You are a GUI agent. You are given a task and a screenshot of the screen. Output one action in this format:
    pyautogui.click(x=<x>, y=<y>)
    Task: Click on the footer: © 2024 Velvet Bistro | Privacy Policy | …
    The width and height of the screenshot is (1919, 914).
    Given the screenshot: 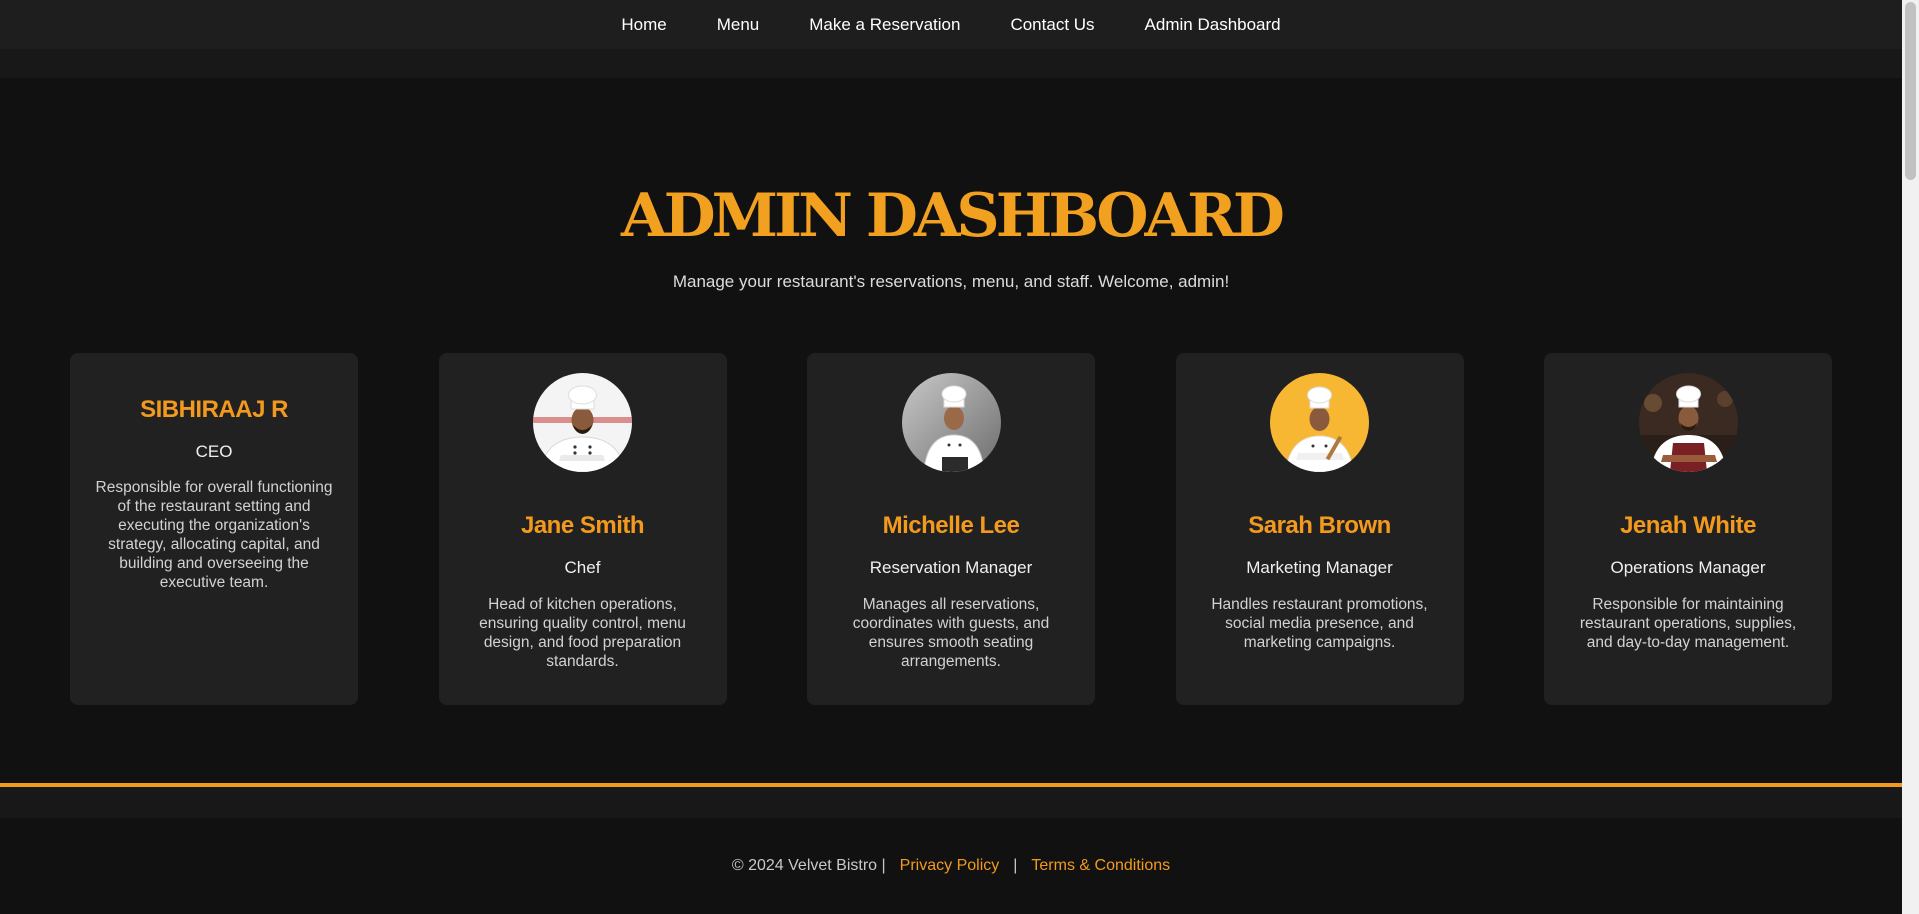 What is the action you would take?
    pyautogui.click(x=951, y=866)
    